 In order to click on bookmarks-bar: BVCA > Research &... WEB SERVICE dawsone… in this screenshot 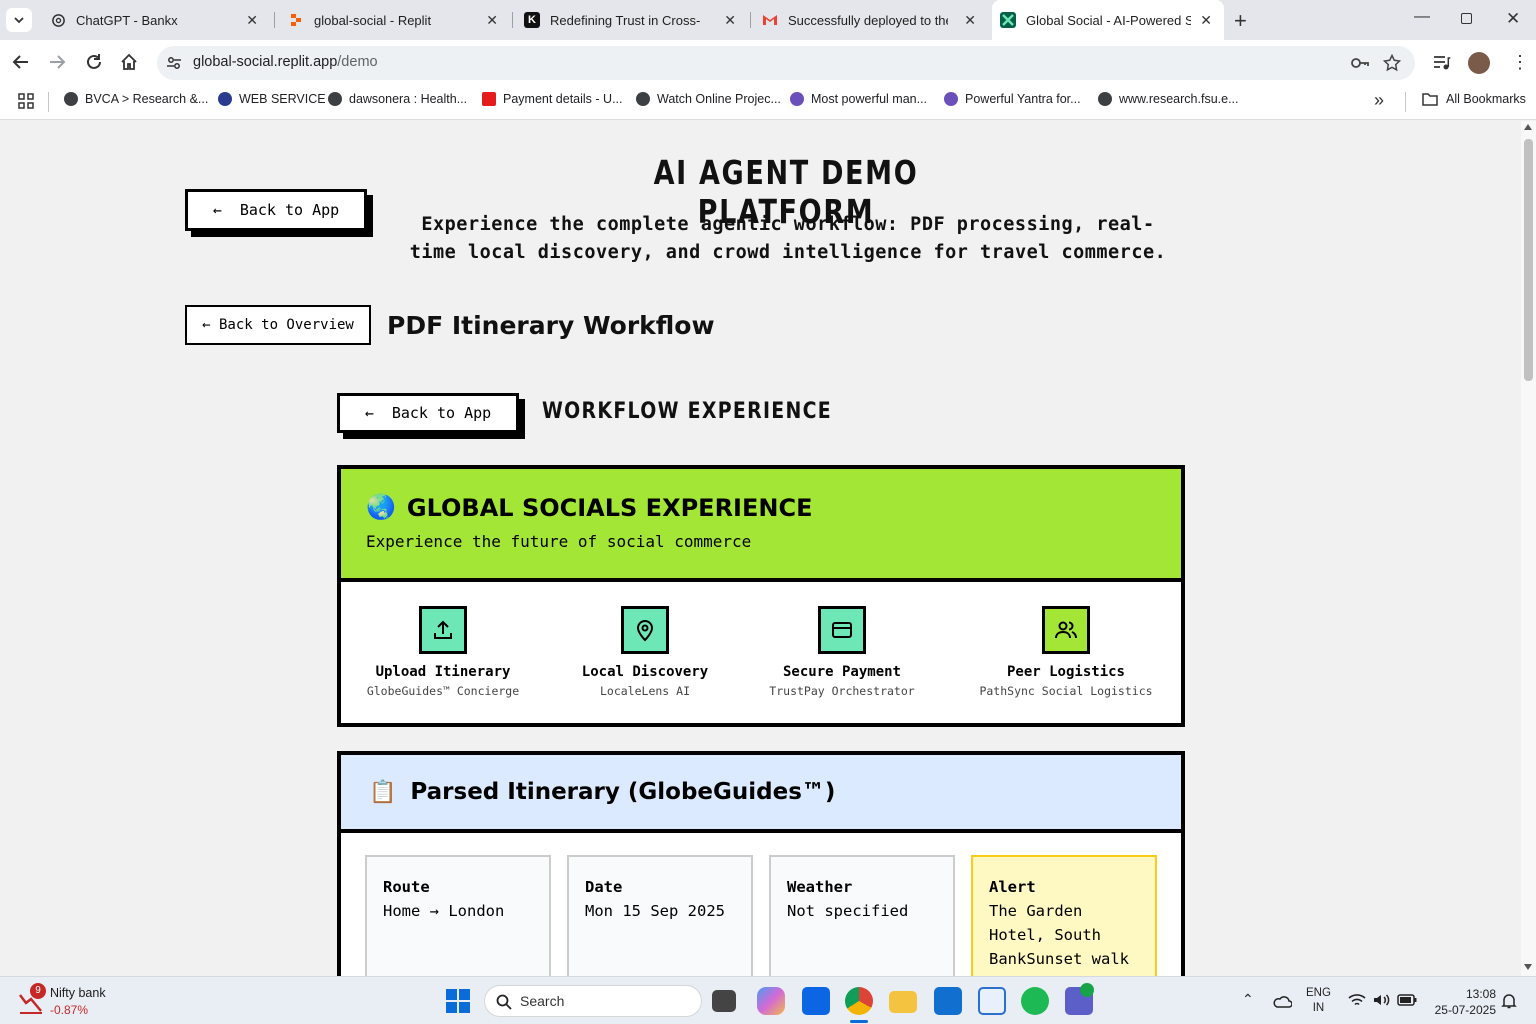, I will do `click(768, 102)`.